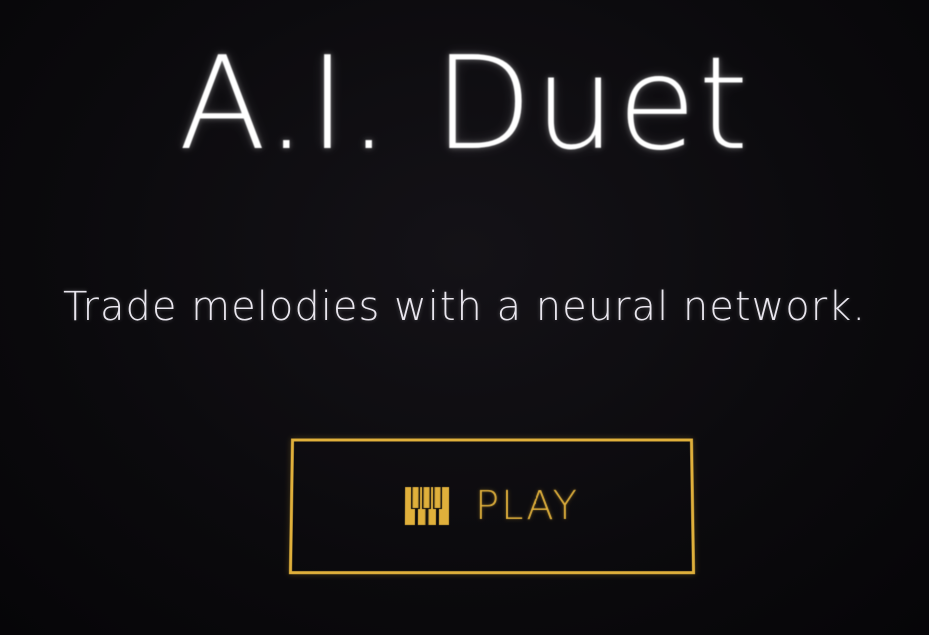 The image size is (929, 635). What do you see at coordinates (427, 506) in the screenshot?
I see `piano-keys-icon` at bounding box center [427, 506].